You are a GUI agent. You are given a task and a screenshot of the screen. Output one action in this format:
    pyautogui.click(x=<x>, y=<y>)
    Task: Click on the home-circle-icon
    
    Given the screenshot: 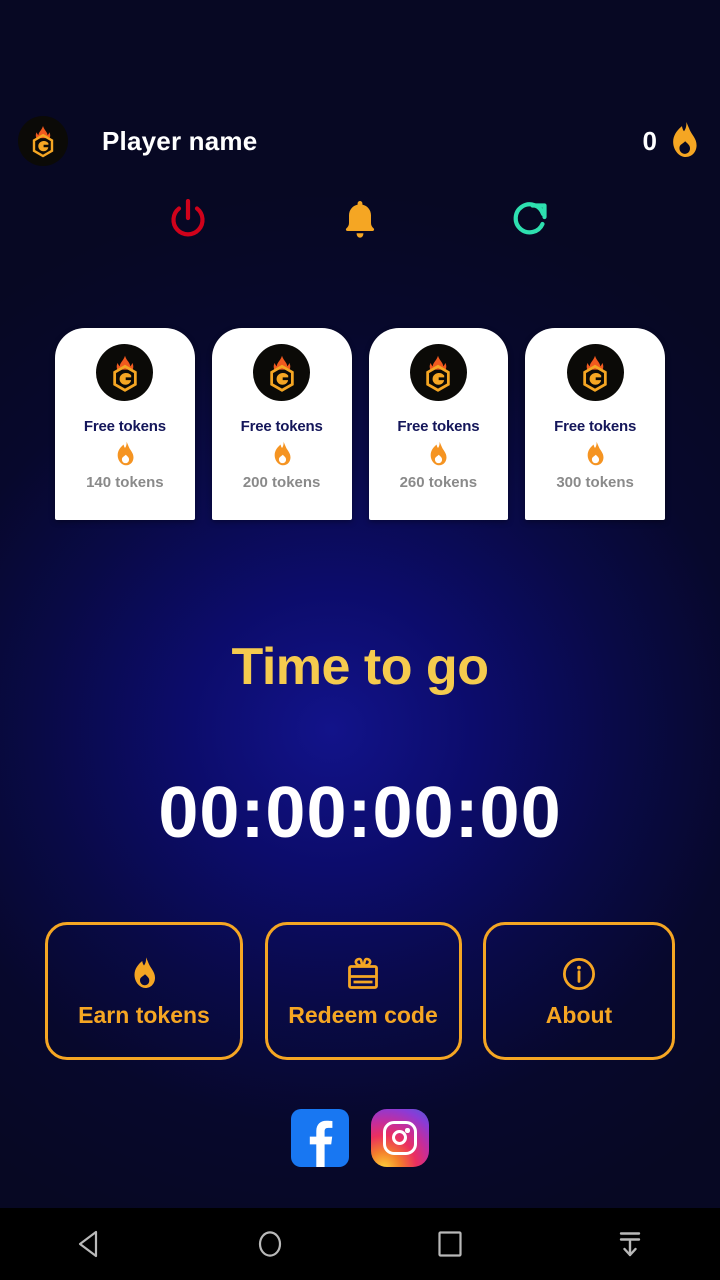 What is the action you would take?
    pyautogui.click(x=270, y=1244)
    